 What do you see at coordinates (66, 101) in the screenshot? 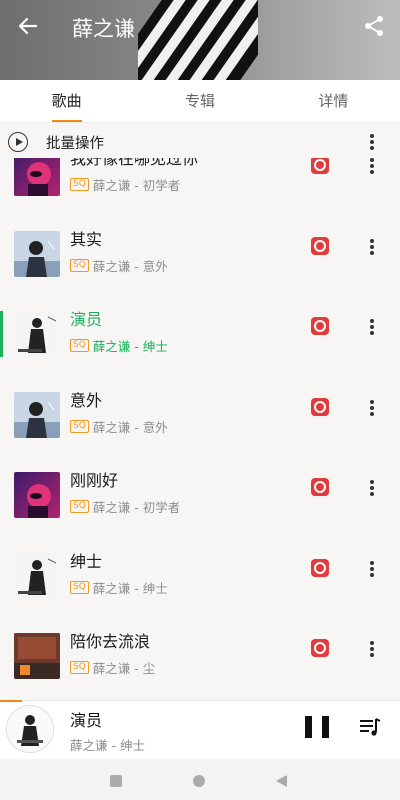
I see `tab-songs: 歌曲` at bounding box center [66, 101].